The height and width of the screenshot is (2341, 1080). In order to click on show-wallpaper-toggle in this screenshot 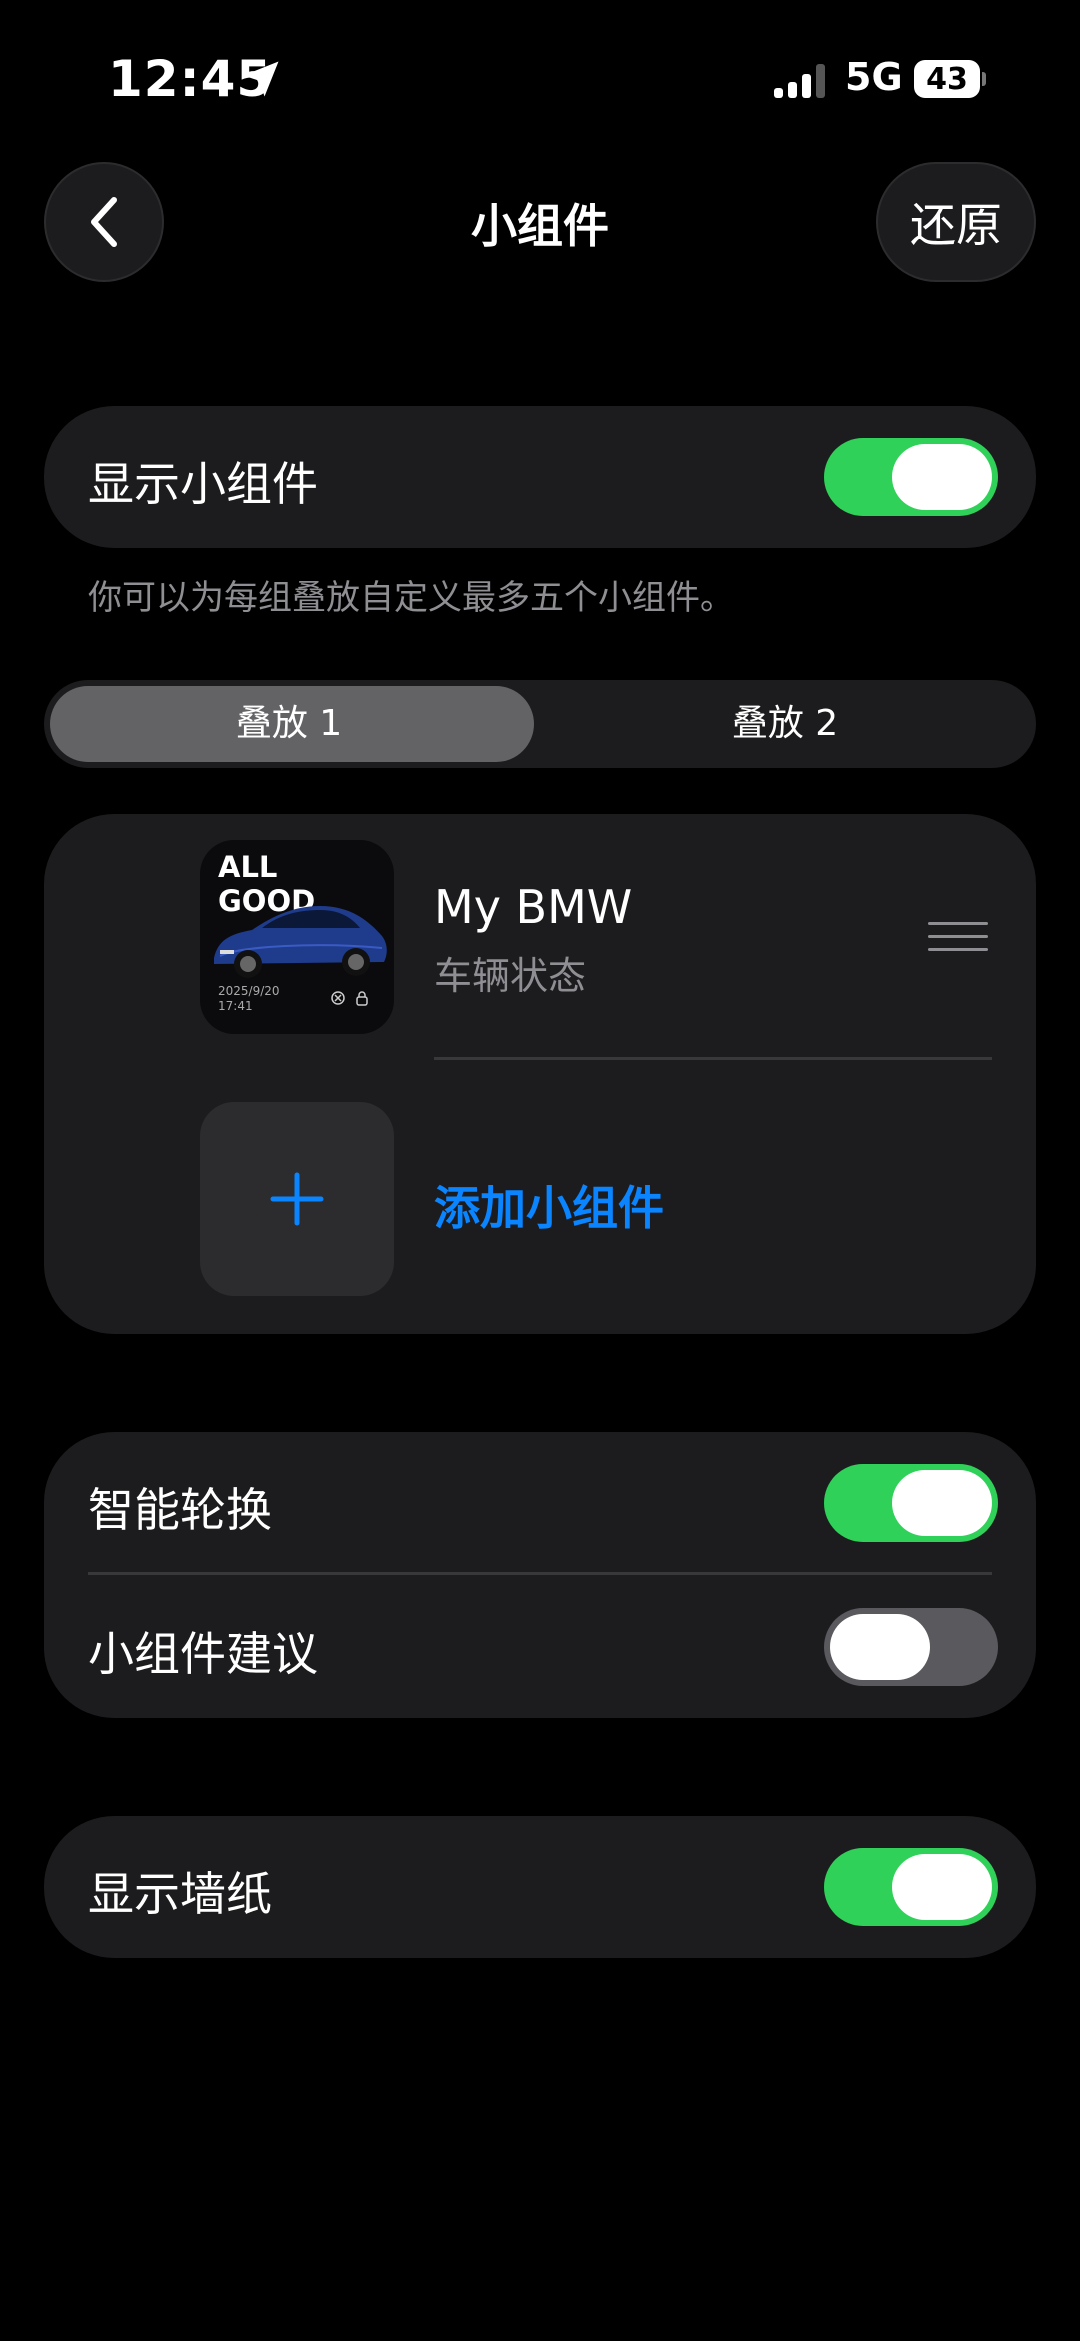, I will do `click(911, 1887)`.